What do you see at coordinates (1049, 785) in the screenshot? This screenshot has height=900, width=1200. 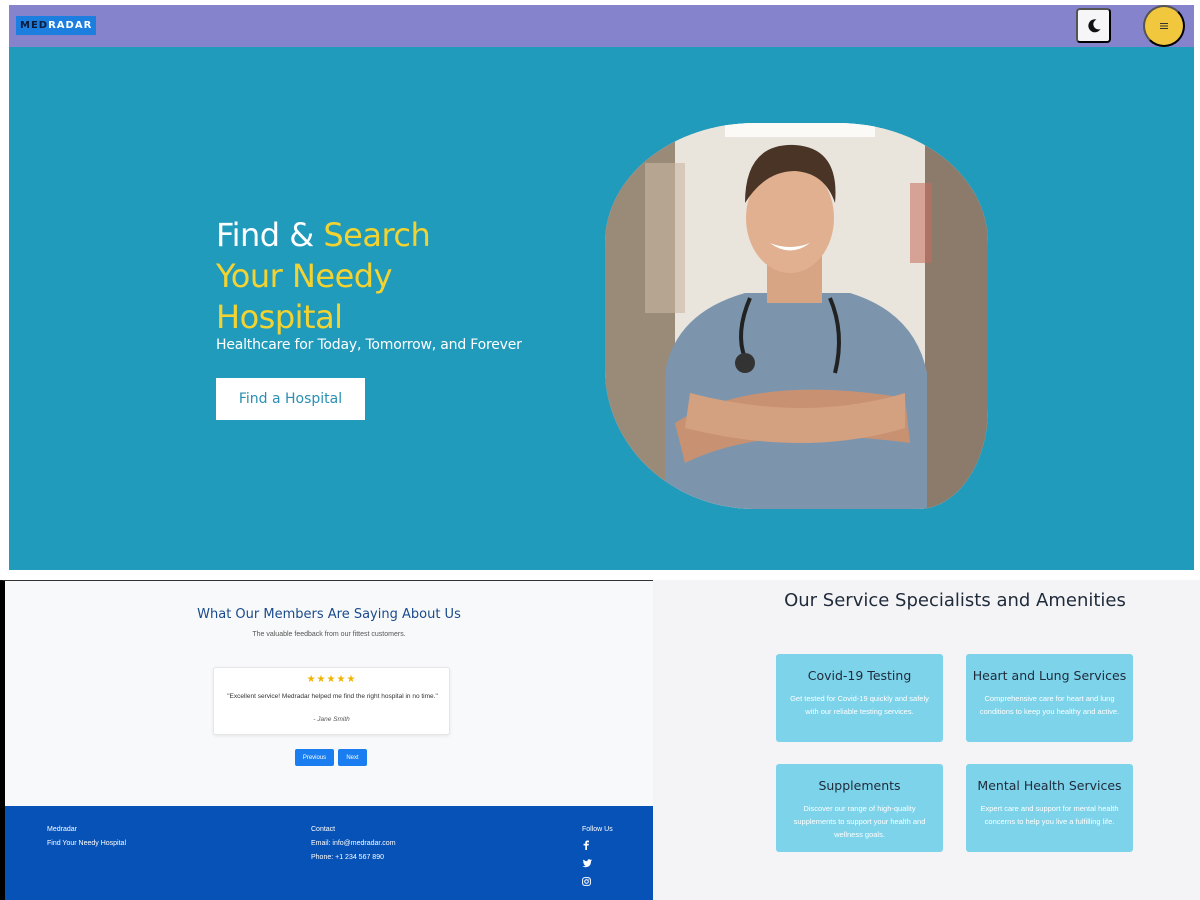 I see `service-title: Mental Health Services` at bounding box center [1049, 785].